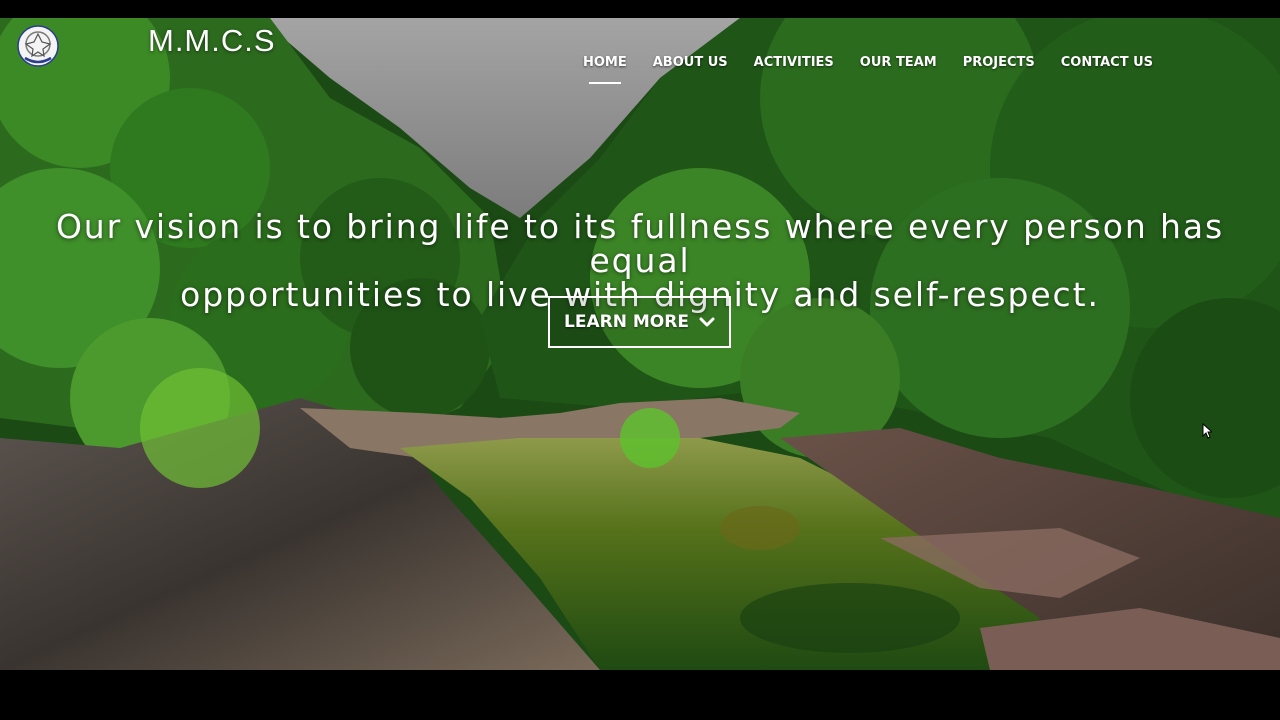  I want to click on brand-name: M.M.C.S, so click(212, 41).